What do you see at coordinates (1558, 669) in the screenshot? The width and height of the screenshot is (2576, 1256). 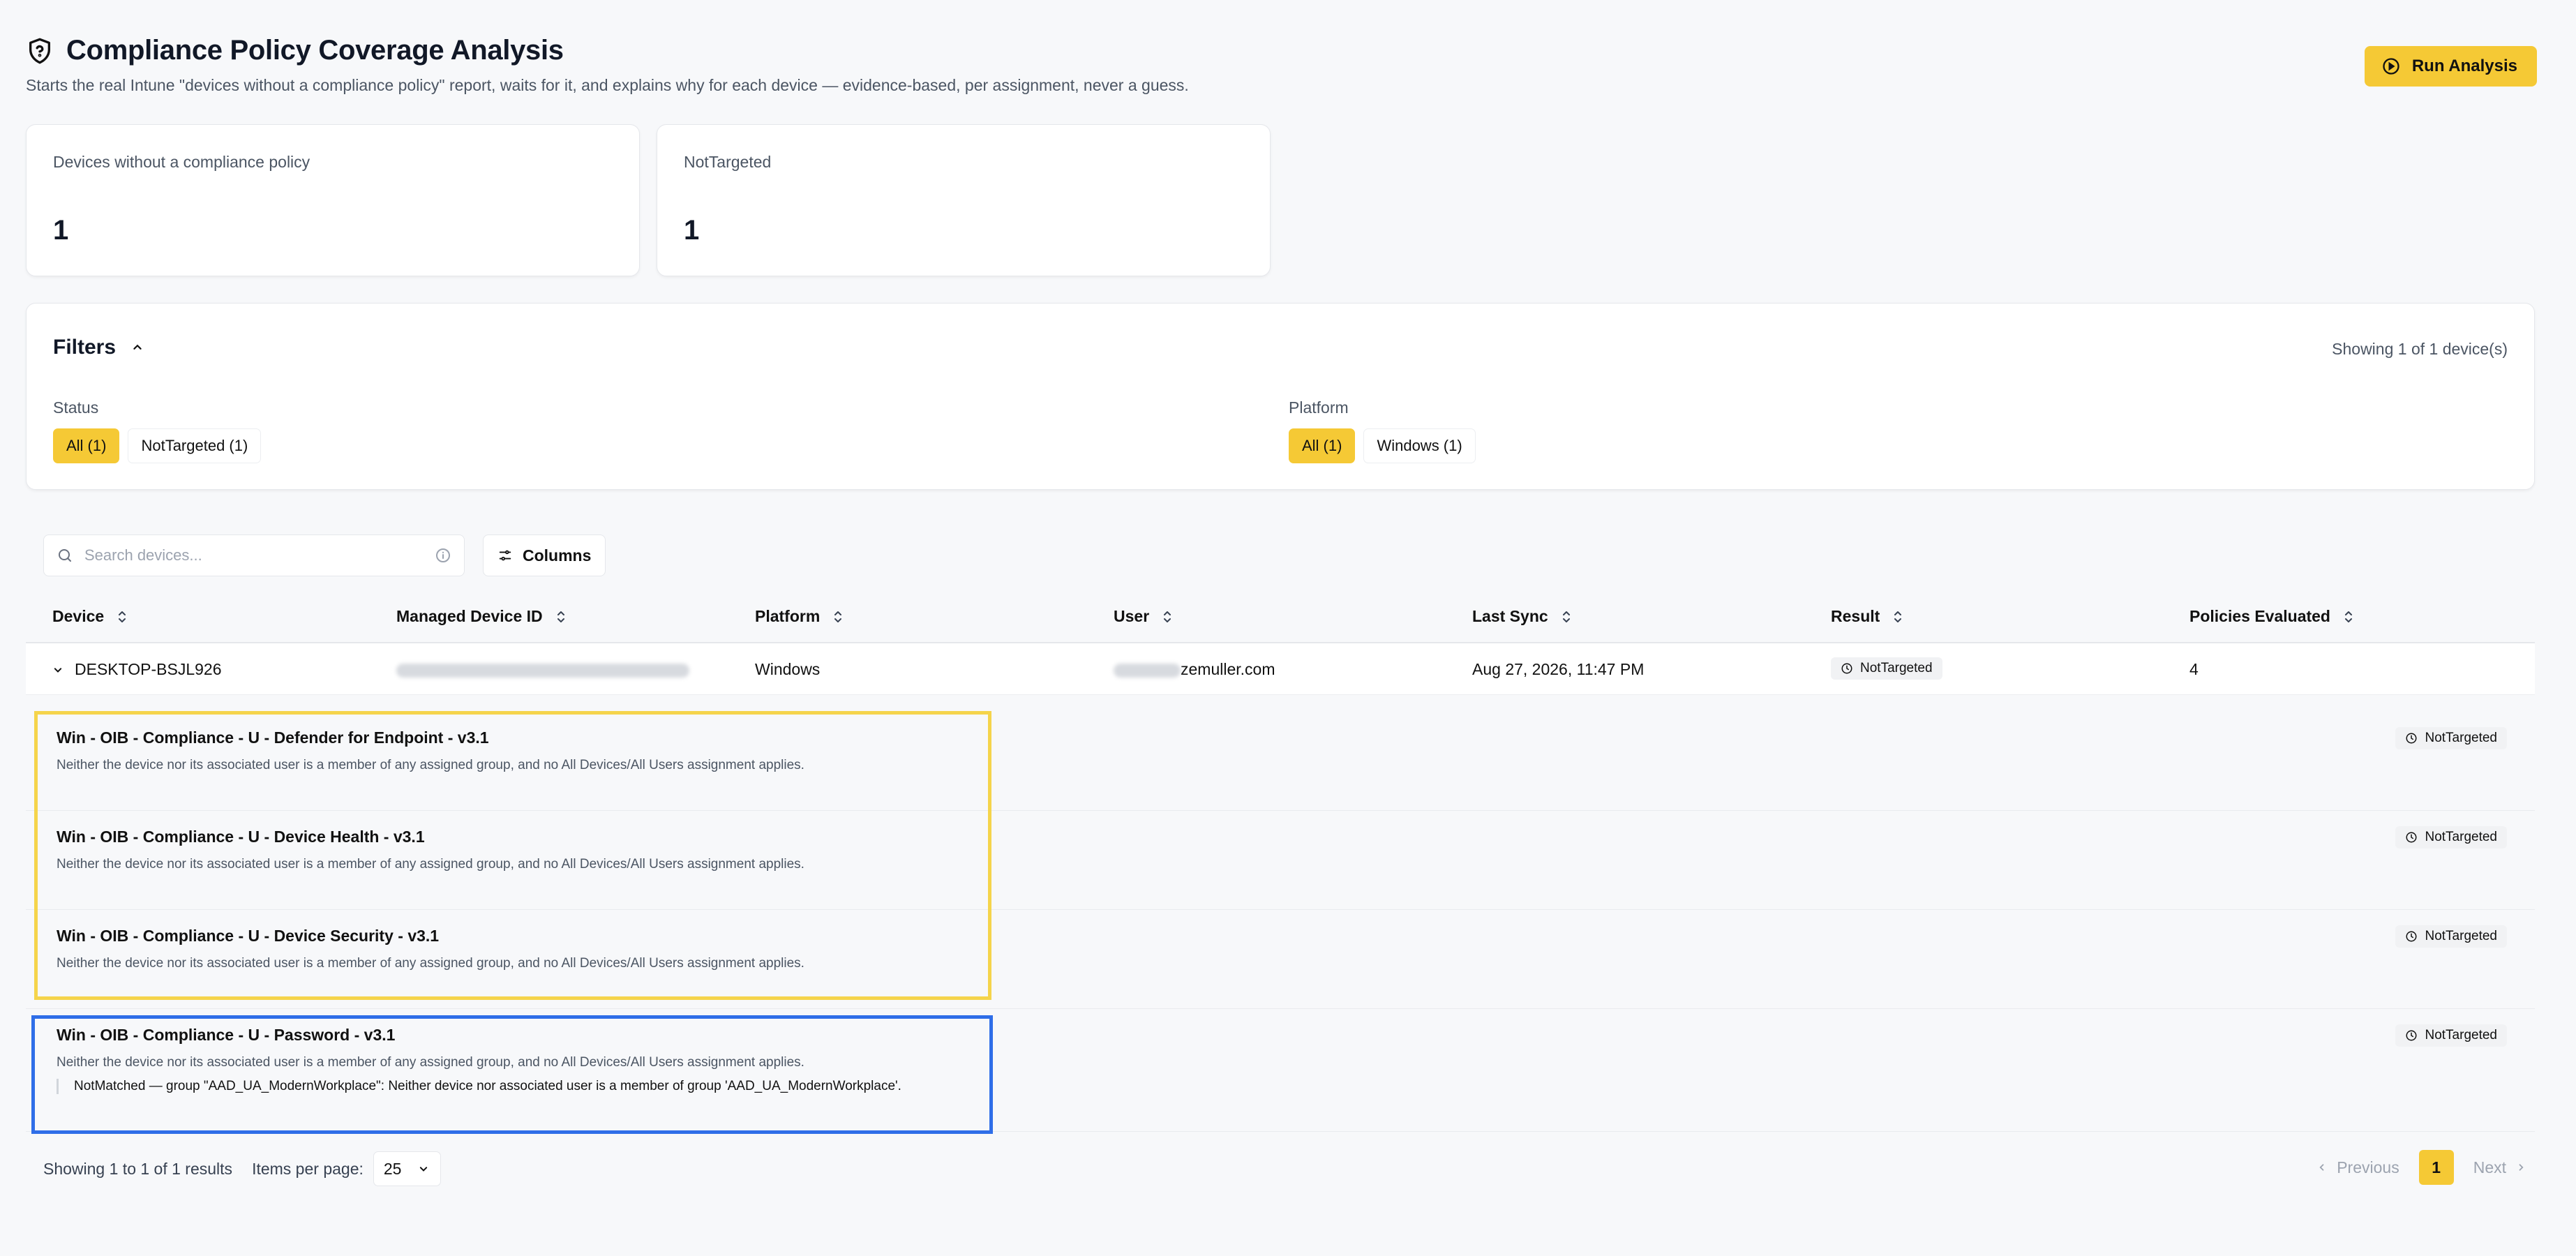 I see `last-sync-cell: Aug 27, 2026, 11:47 PM` at bounding box center [1558, 669].